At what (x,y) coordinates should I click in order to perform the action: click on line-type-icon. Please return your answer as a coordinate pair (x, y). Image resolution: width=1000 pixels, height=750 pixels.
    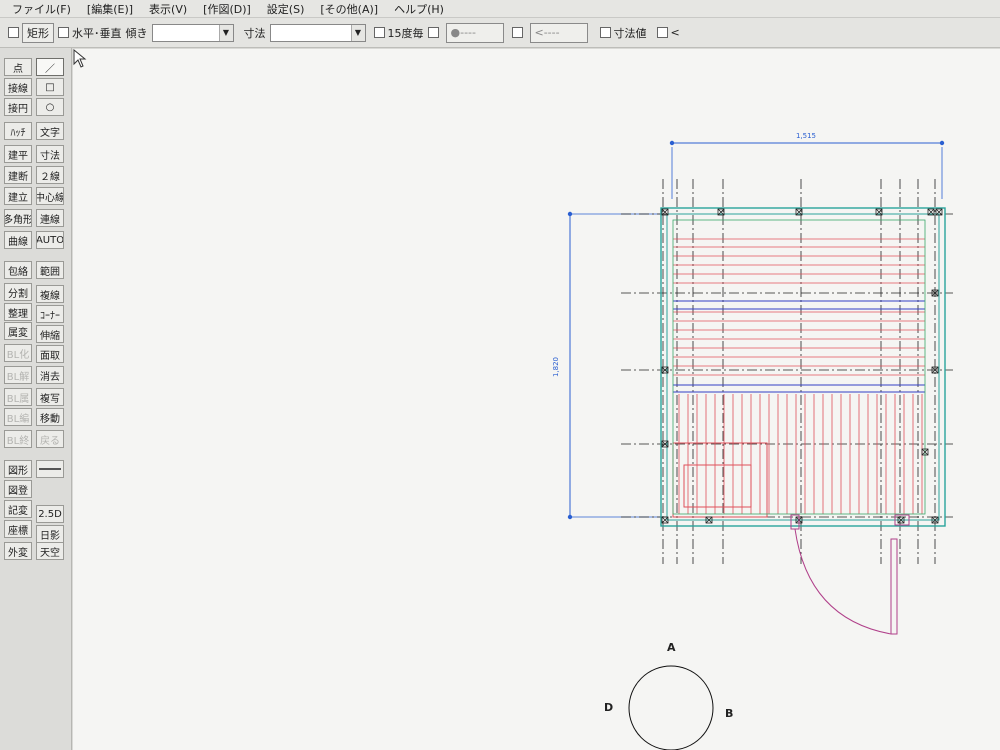
    Looking at the image, I should click on (50, 469).